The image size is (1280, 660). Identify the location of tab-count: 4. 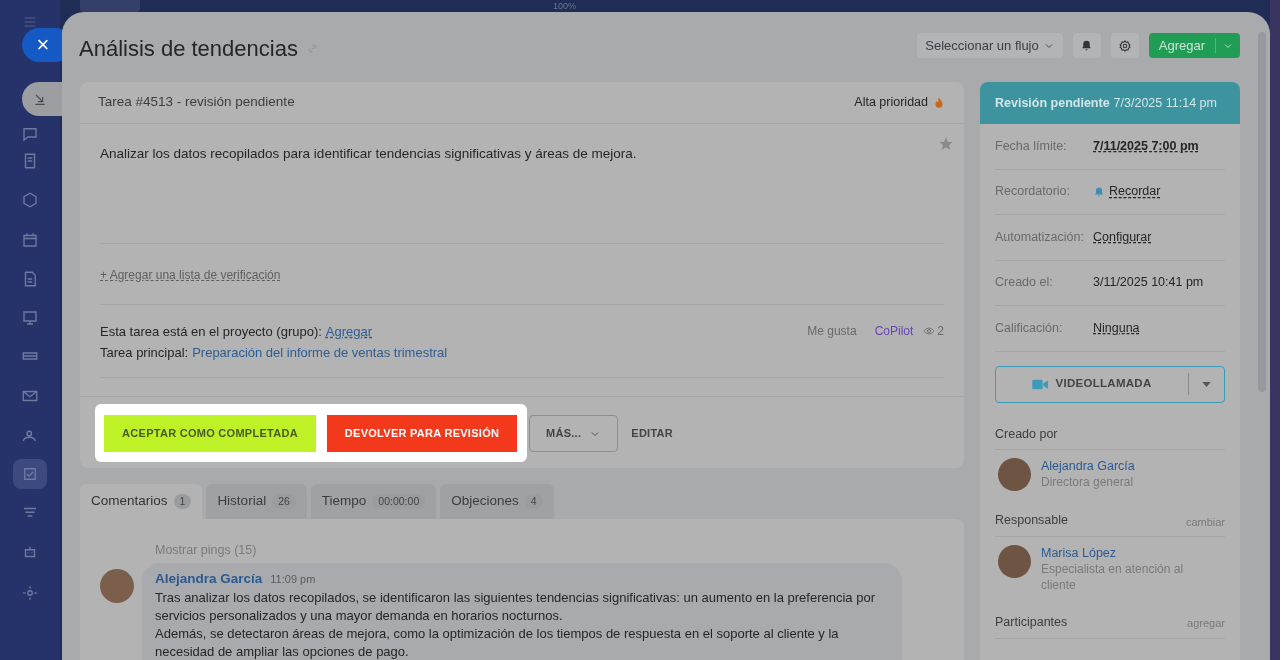
(533, 501).